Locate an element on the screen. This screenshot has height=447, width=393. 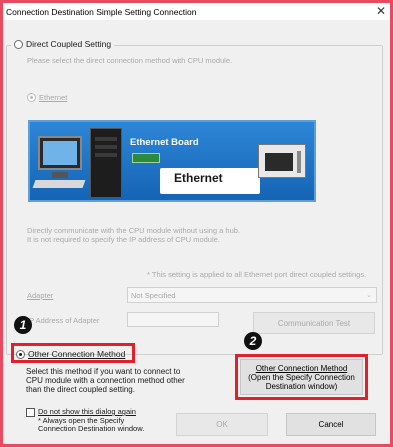
other-connection-label: Other Connection Method is located at coordinates (77, 354).